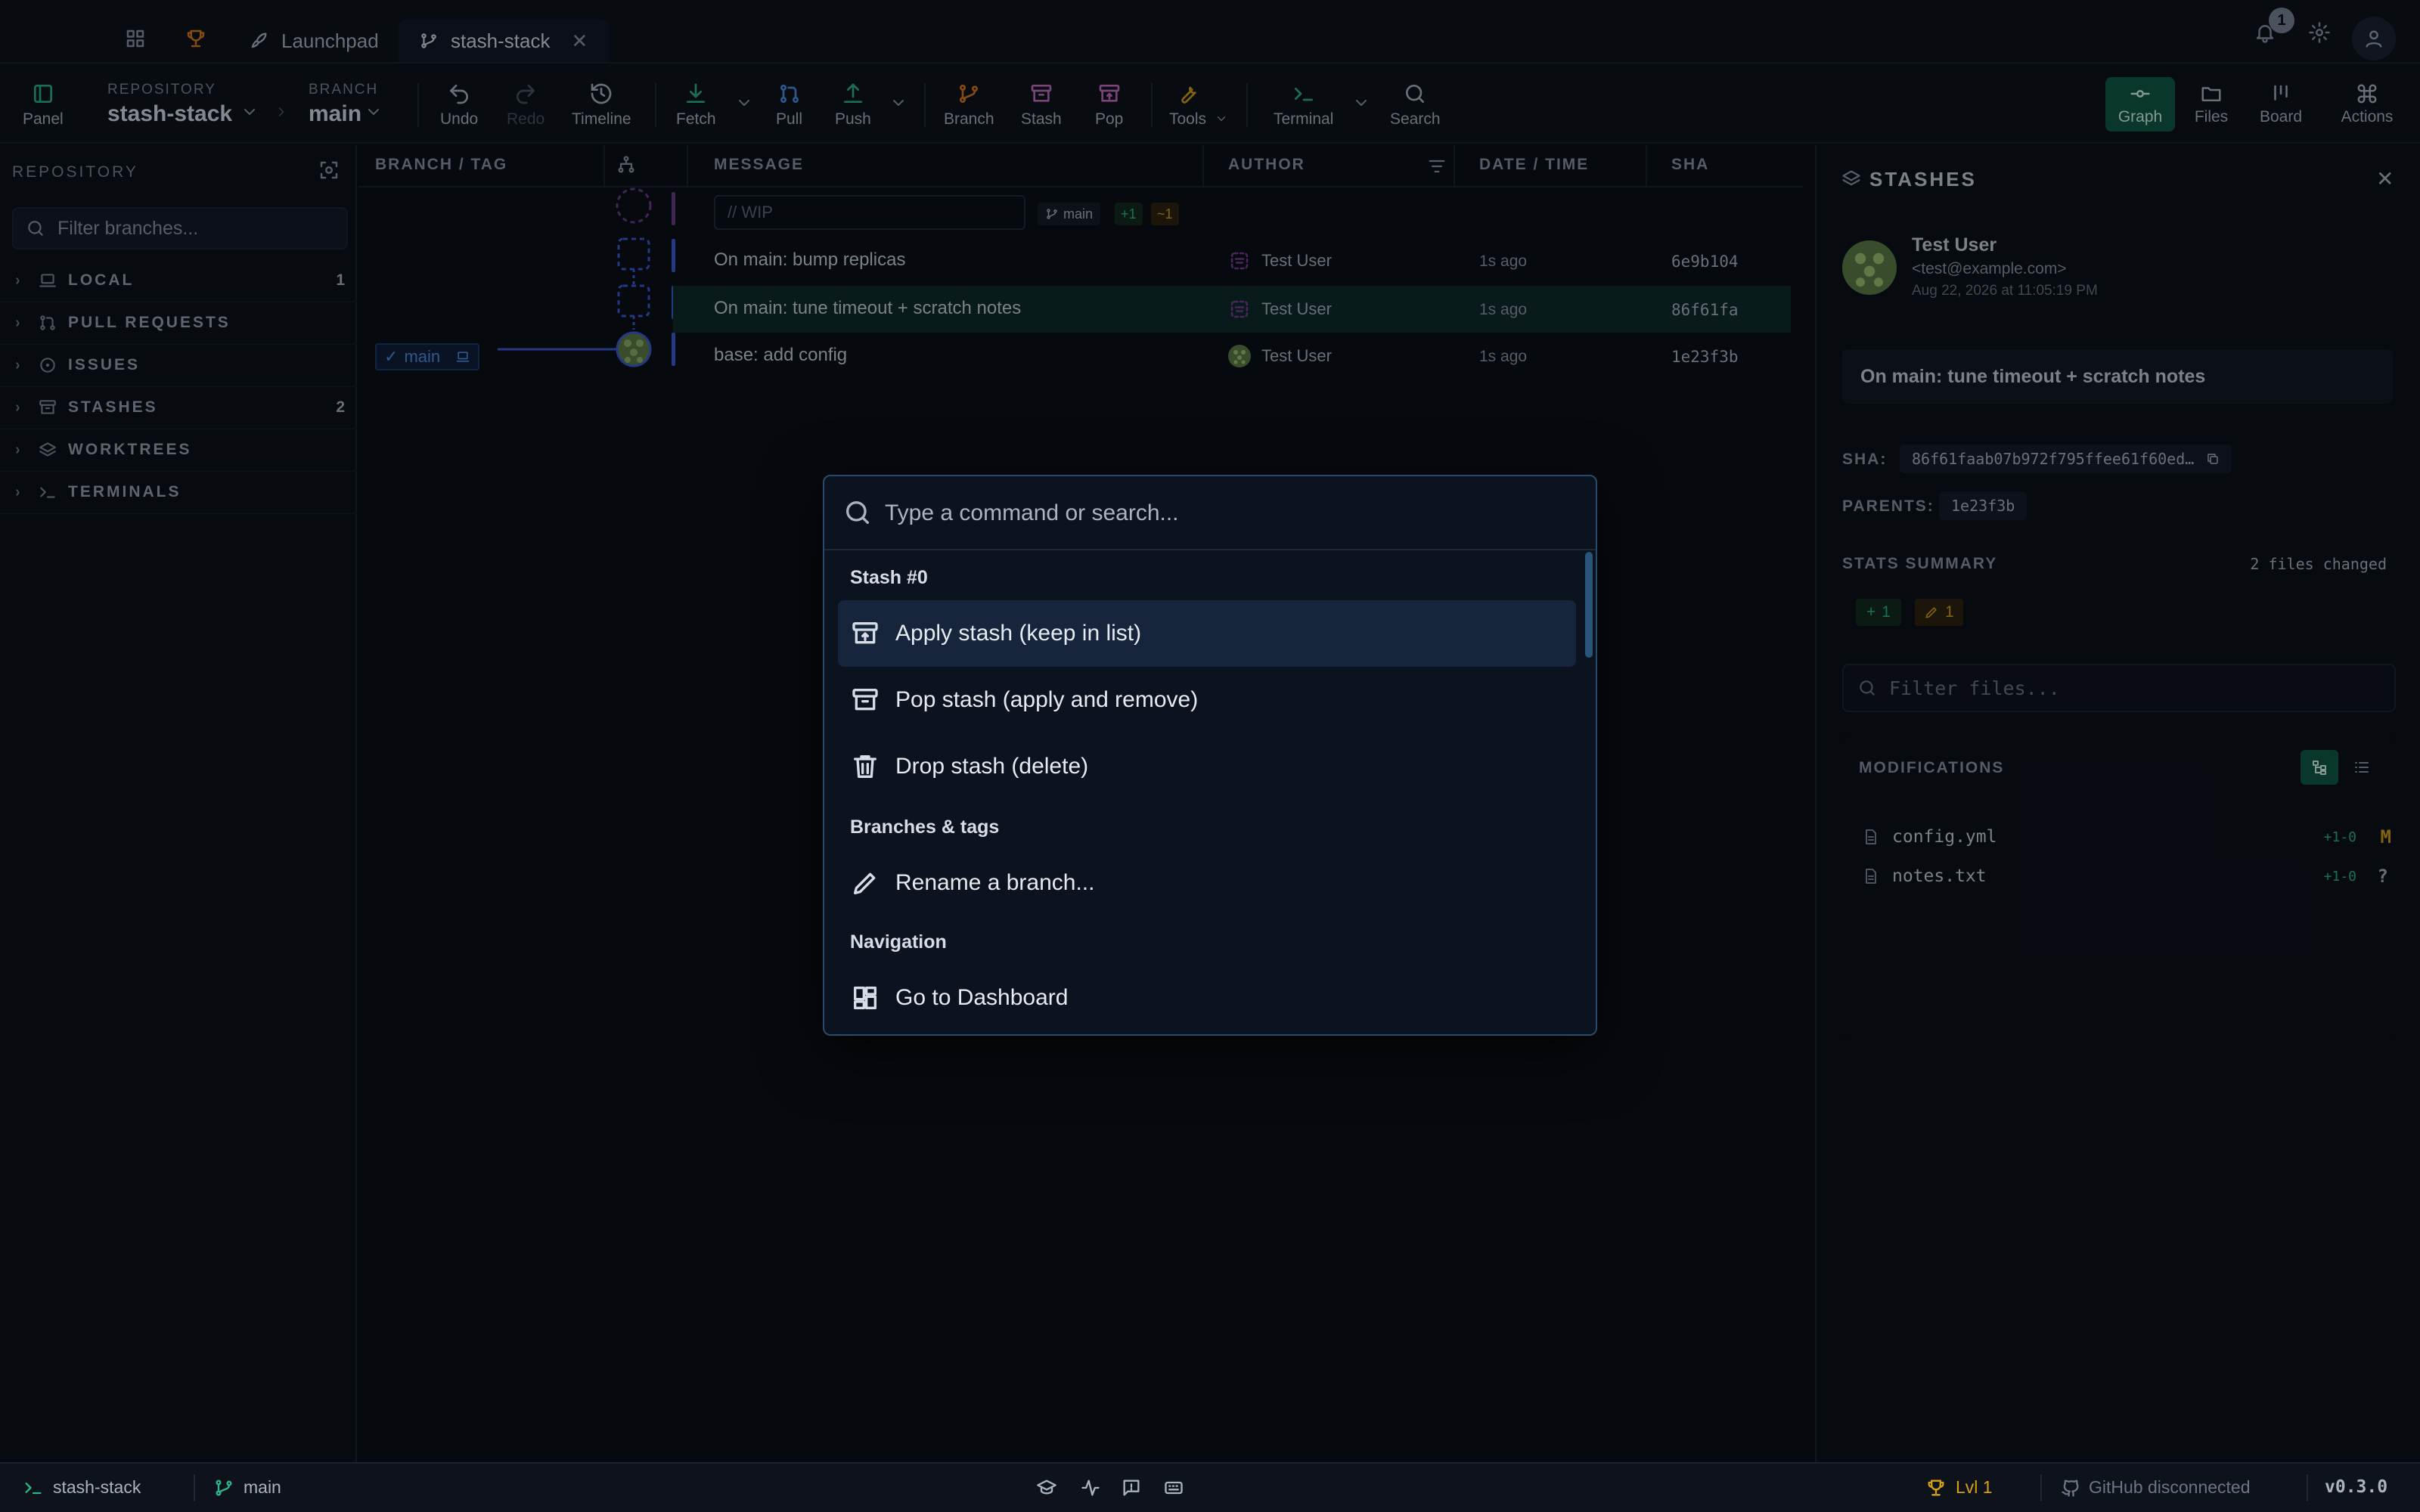  I want to click on search-icon, so click(857, 512).